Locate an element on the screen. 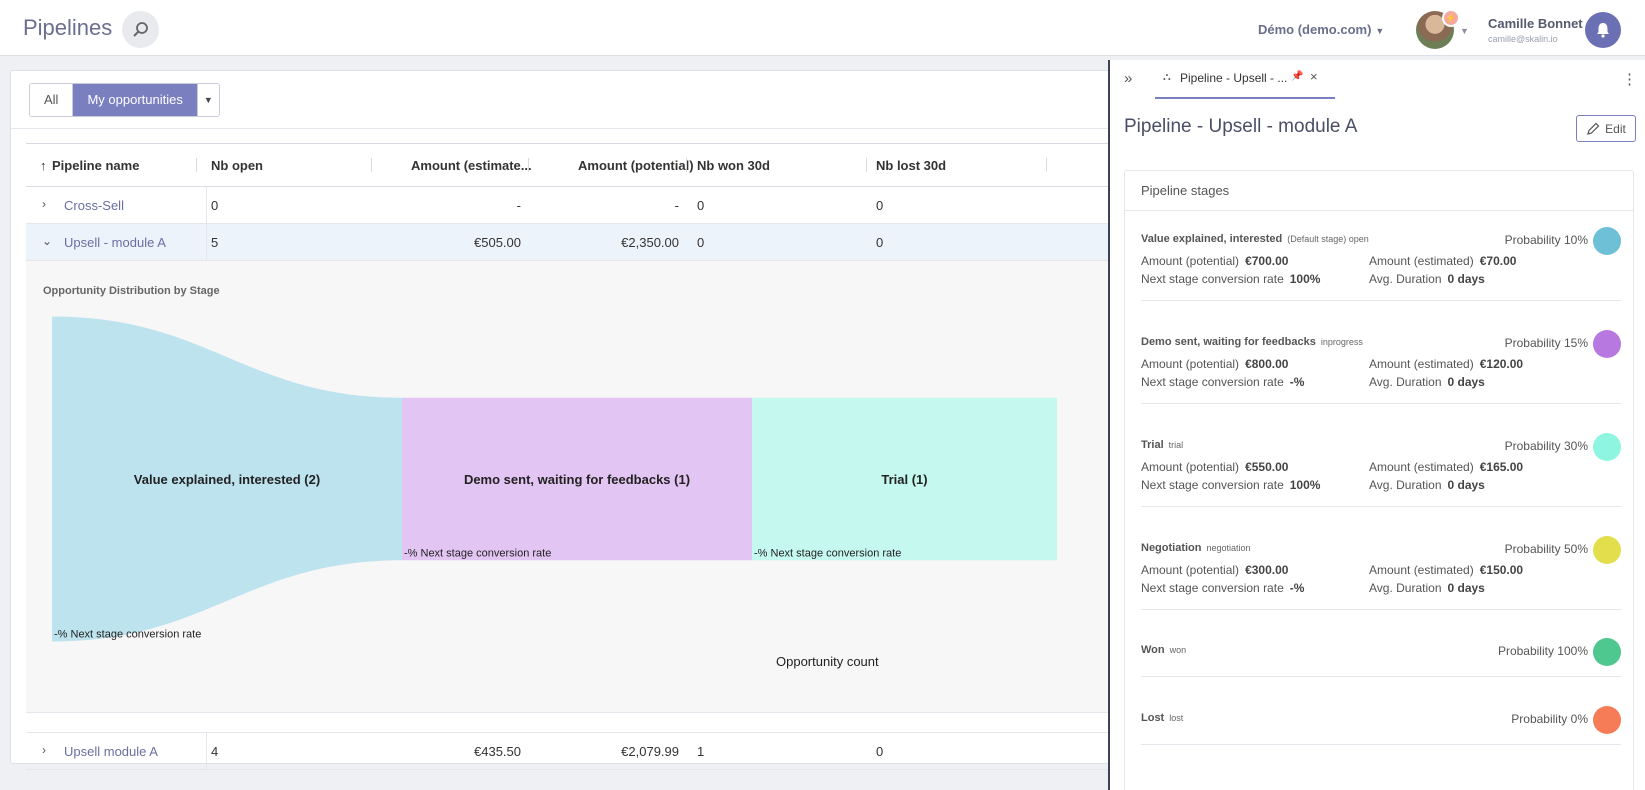  funnel-segment-label: Value explained, interested (2) is located at coordinates (227, 479).